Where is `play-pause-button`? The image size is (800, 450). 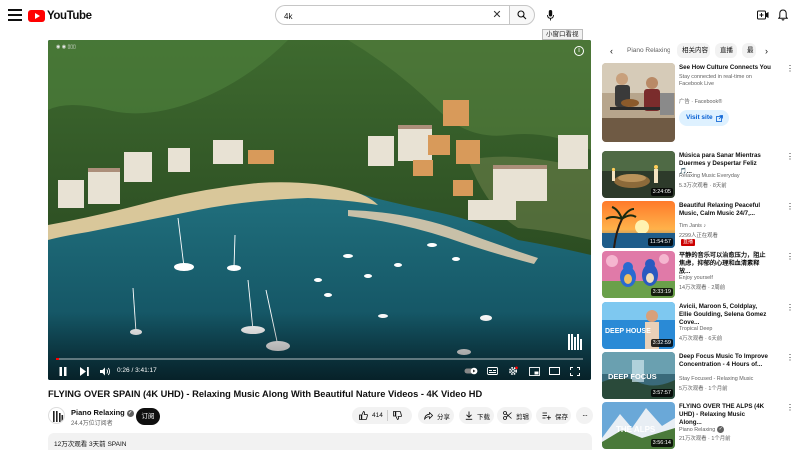 play-pause-button is located at coordinates (63, 371).